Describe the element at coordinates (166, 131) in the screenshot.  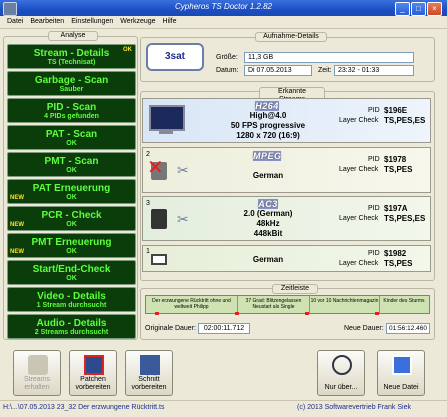
I see `monitor-stand` at that location.